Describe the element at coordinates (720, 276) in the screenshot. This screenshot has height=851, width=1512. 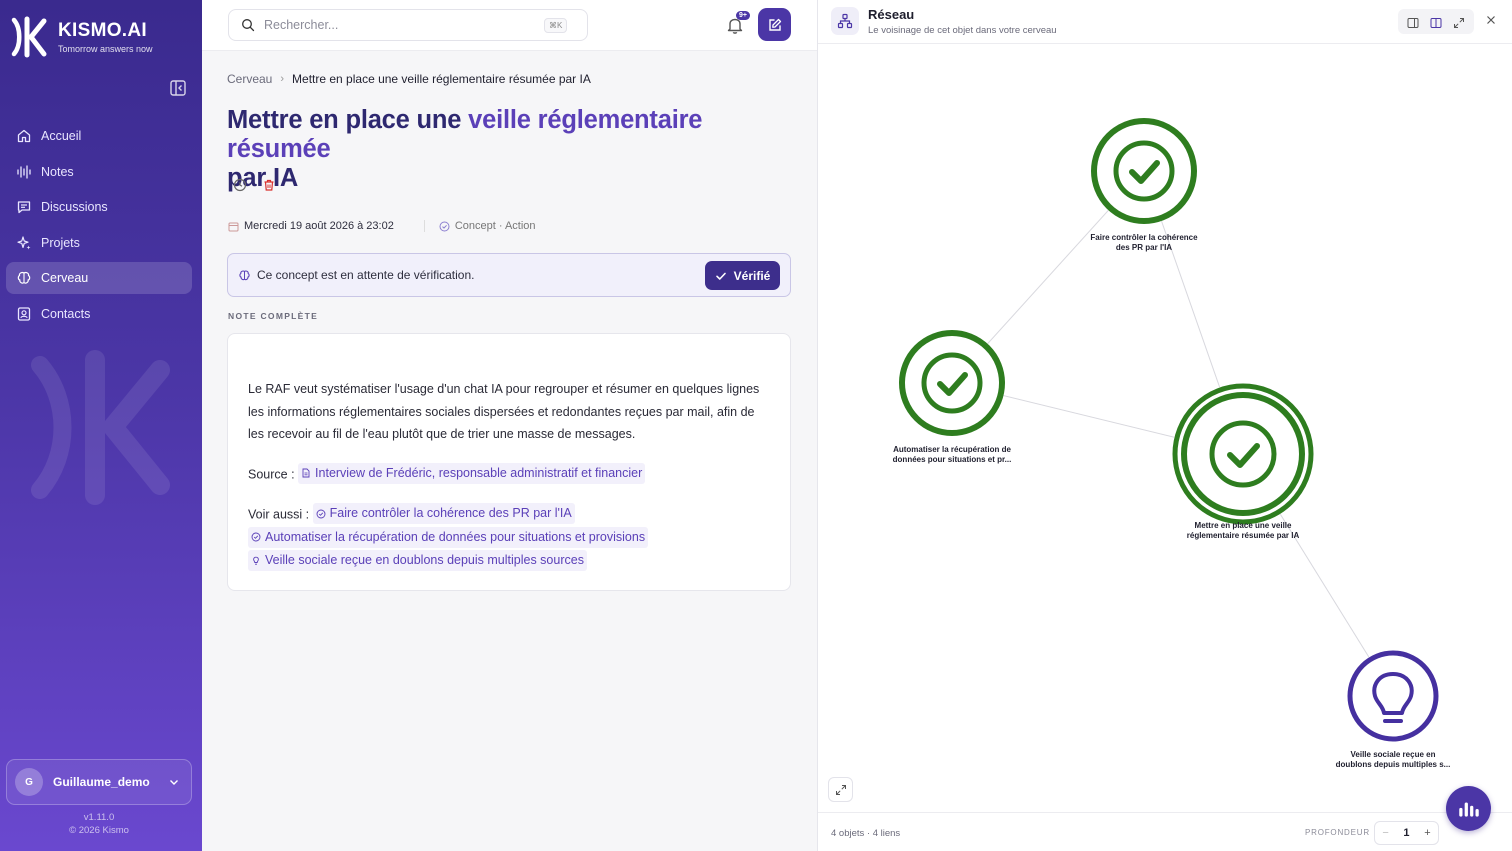
I see `check-icon` at that location.